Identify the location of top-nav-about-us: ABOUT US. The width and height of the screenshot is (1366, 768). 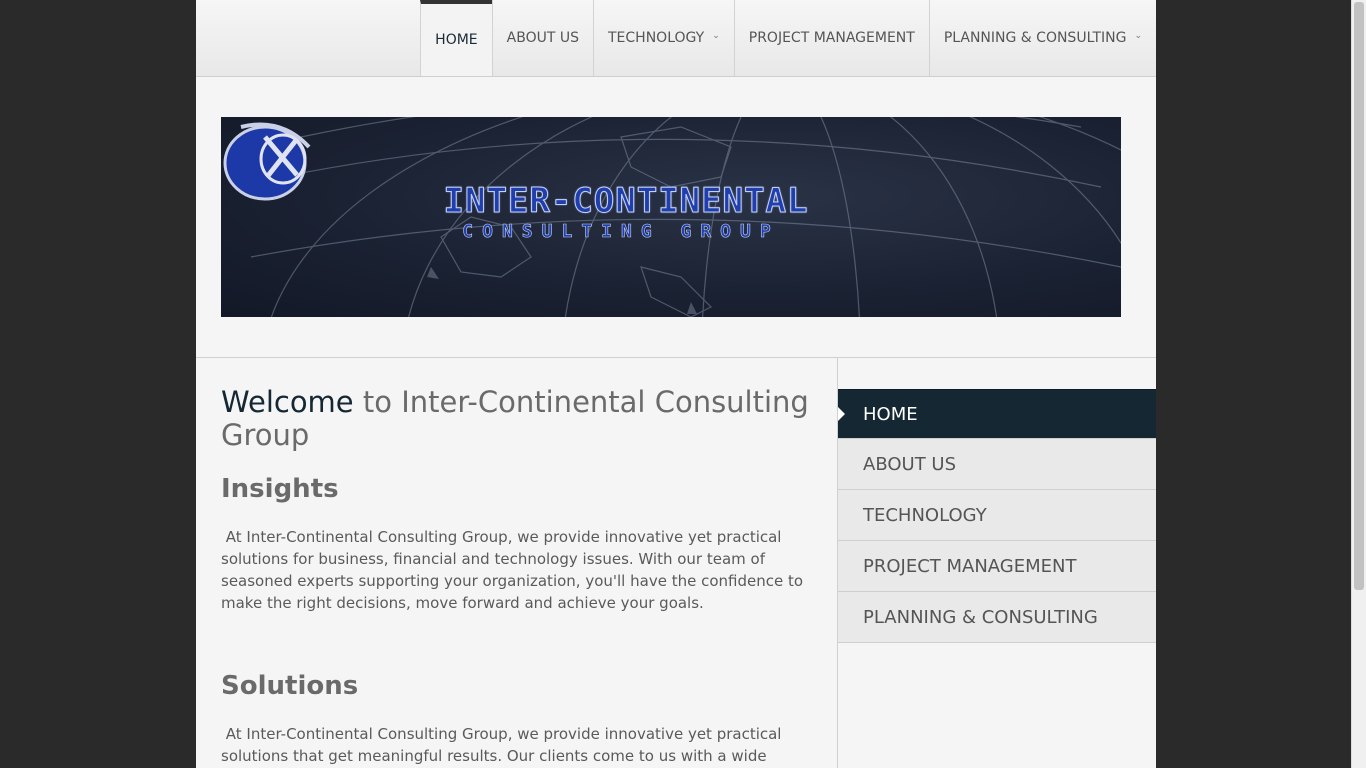
(542, 38).